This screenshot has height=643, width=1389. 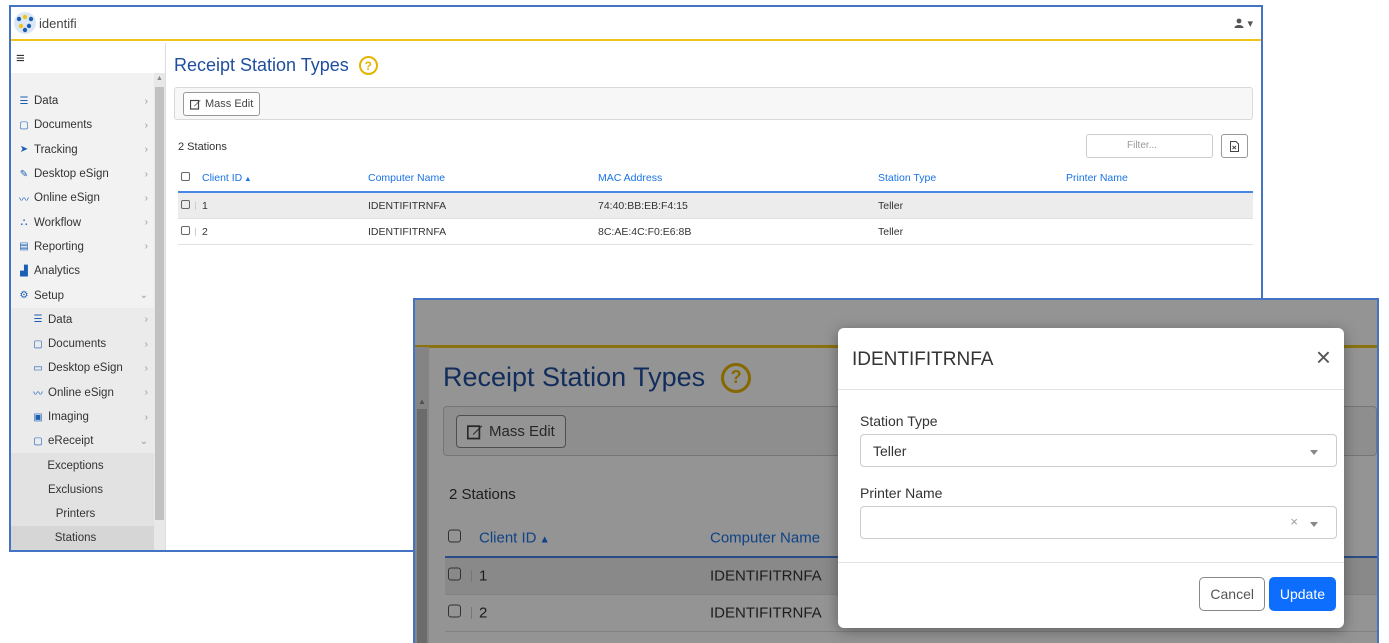 What do you see at coordinates (1098, 522) in the screenshot?
I see `printer-name-select: ×` at bounding box center [1098, 522].